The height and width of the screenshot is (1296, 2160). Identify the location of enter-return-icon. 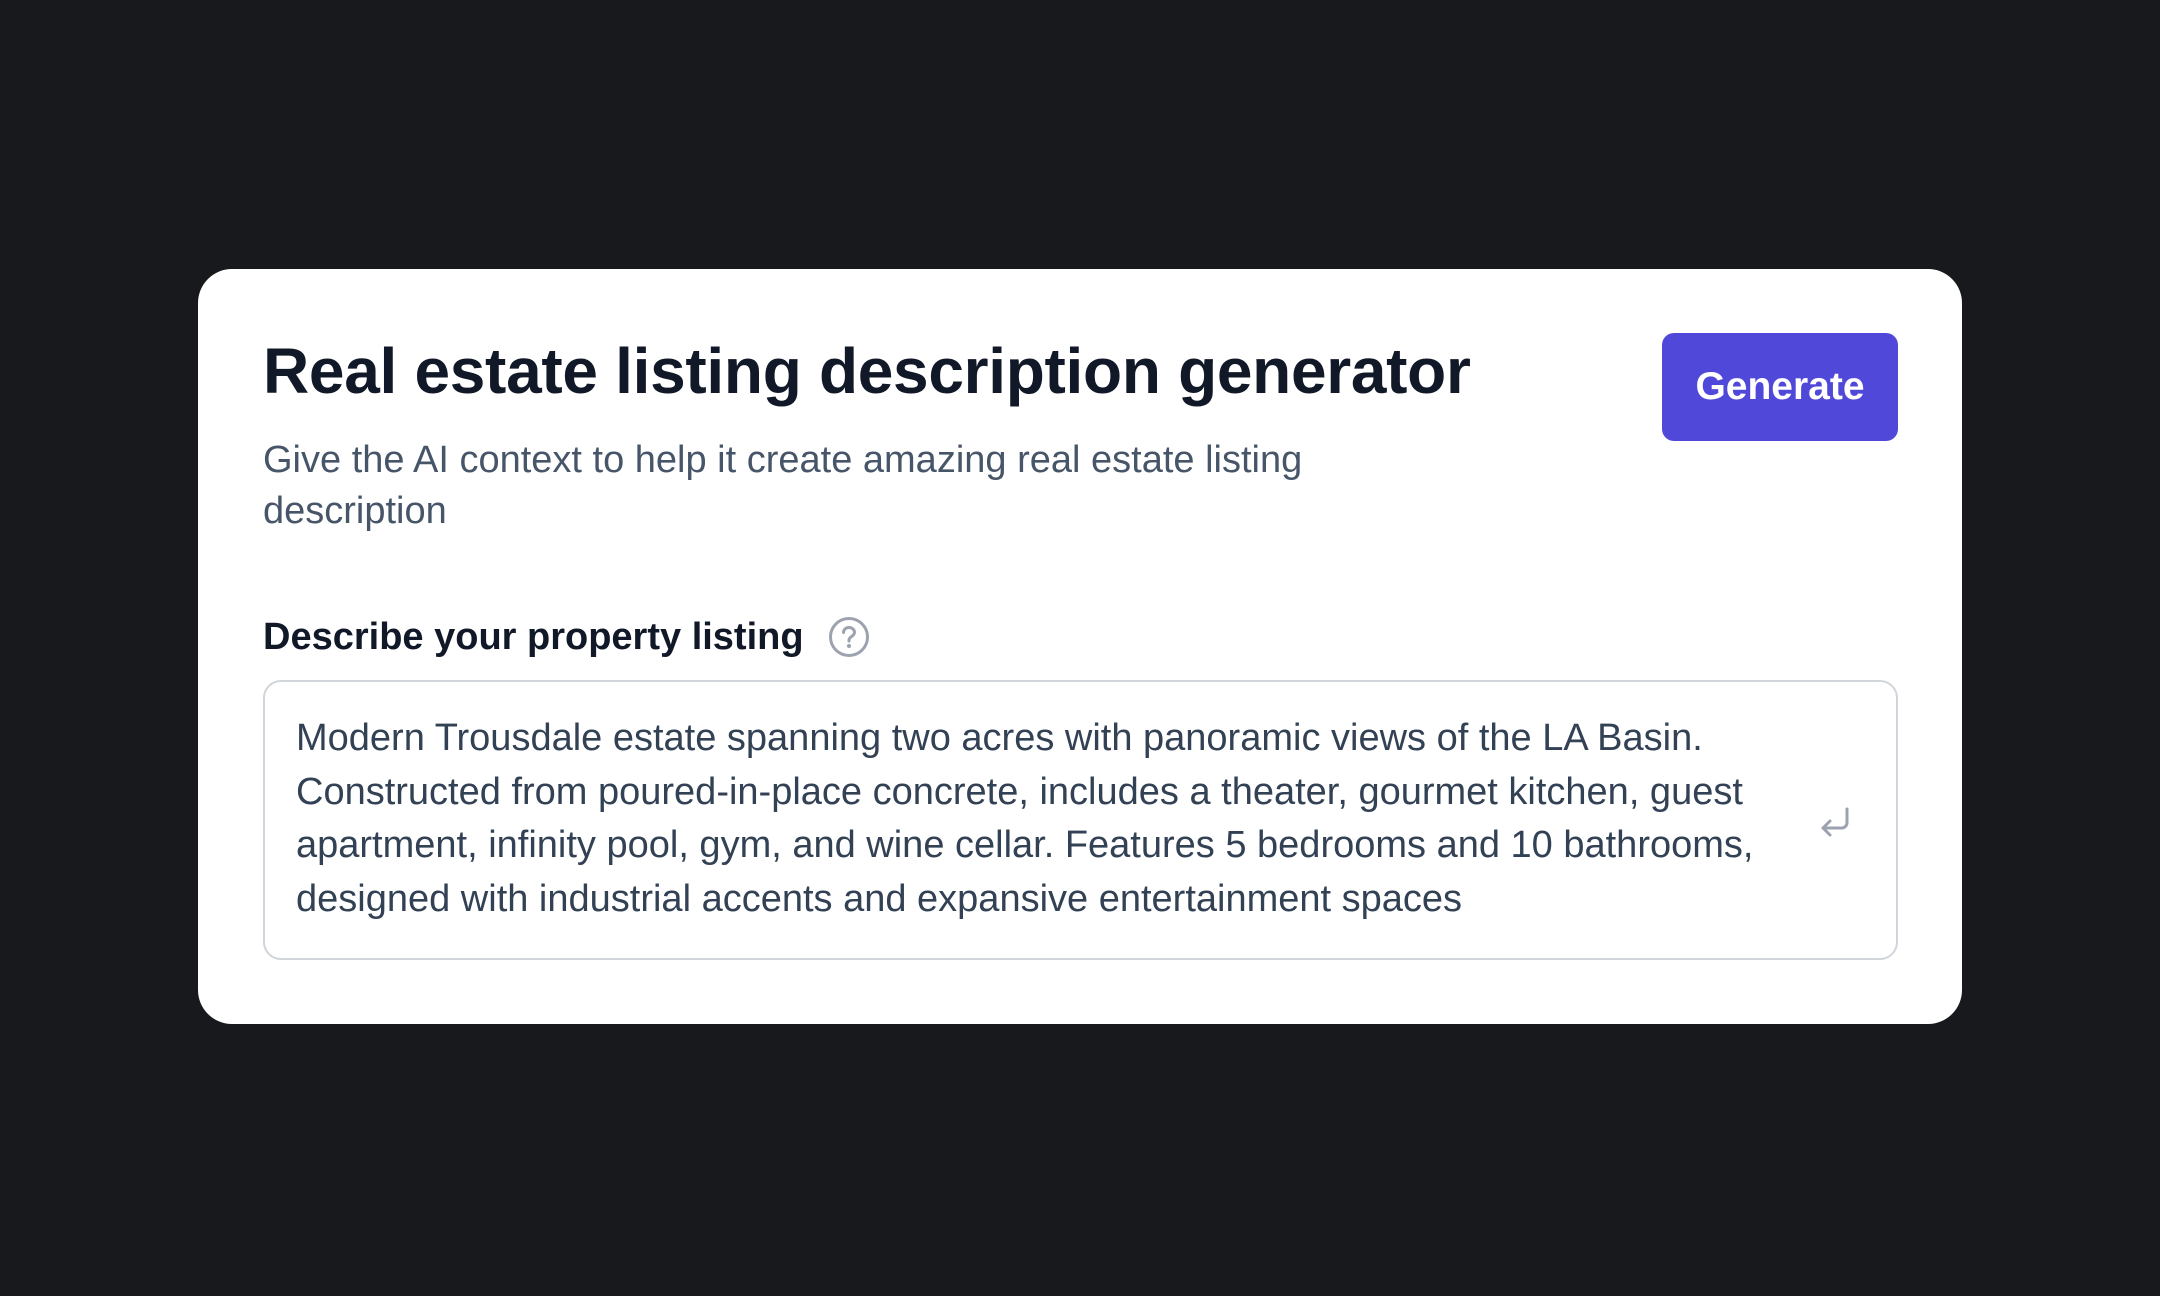
(1835, 823).